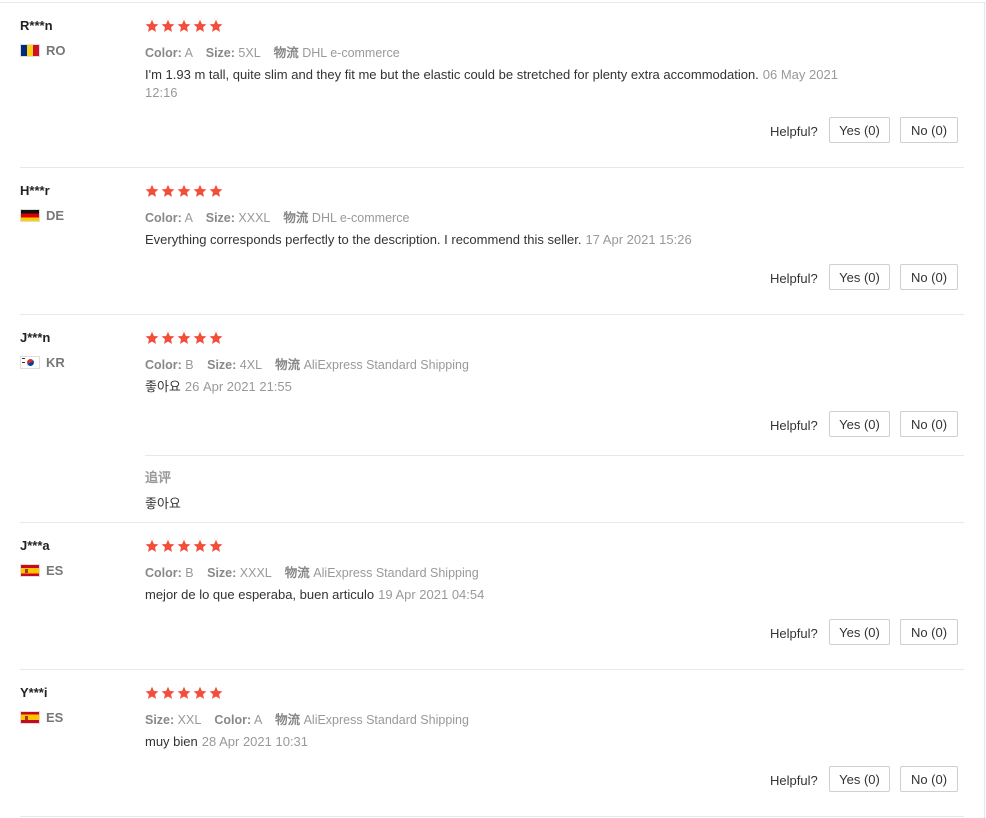 The width and height of the screenshot is (986, 818). I want to click on reviewer-country: RO, so click(43, 50).